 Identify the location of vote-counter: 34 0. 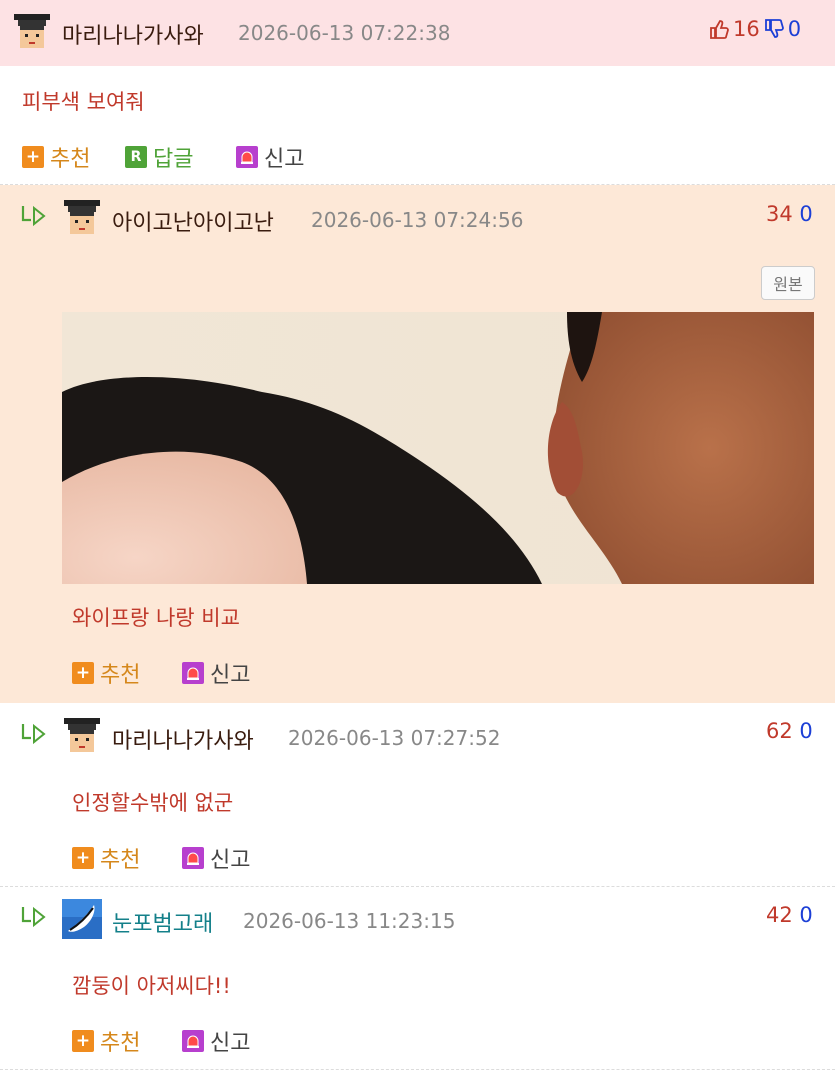
(789, 214).